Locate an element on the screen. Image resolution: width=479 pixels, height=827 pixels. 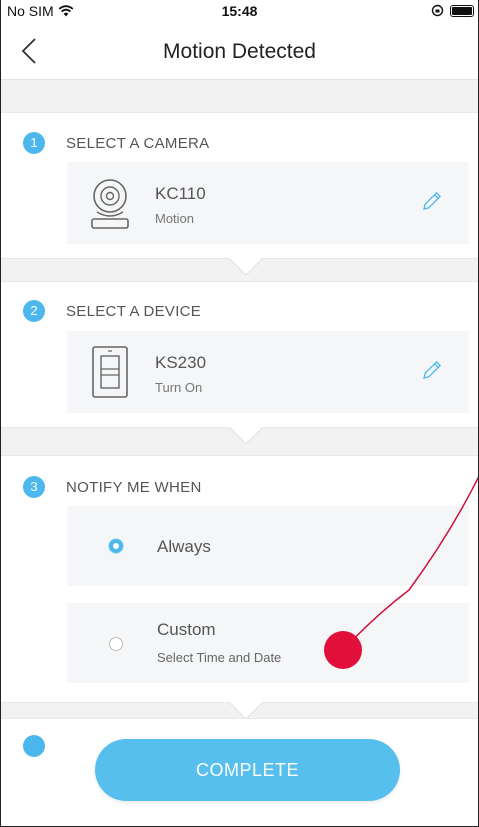
complete-button: COMPLETE is located at coordinates (247, 770).